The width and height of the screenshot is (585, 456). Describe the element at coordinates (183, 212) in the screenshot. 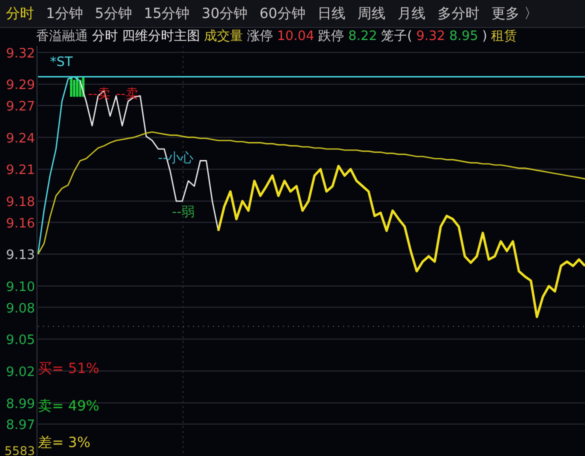

I see `signal-label: --弱` at that location.